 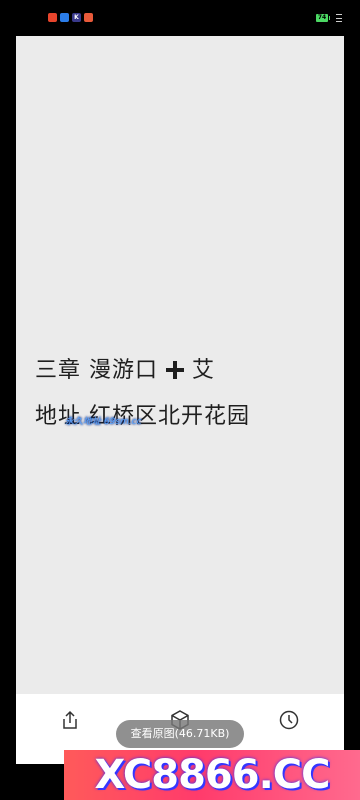 What do you see at coordinates (289, 720) in the screenshot?
I see `history-icon` at bounding box center [289, 720].